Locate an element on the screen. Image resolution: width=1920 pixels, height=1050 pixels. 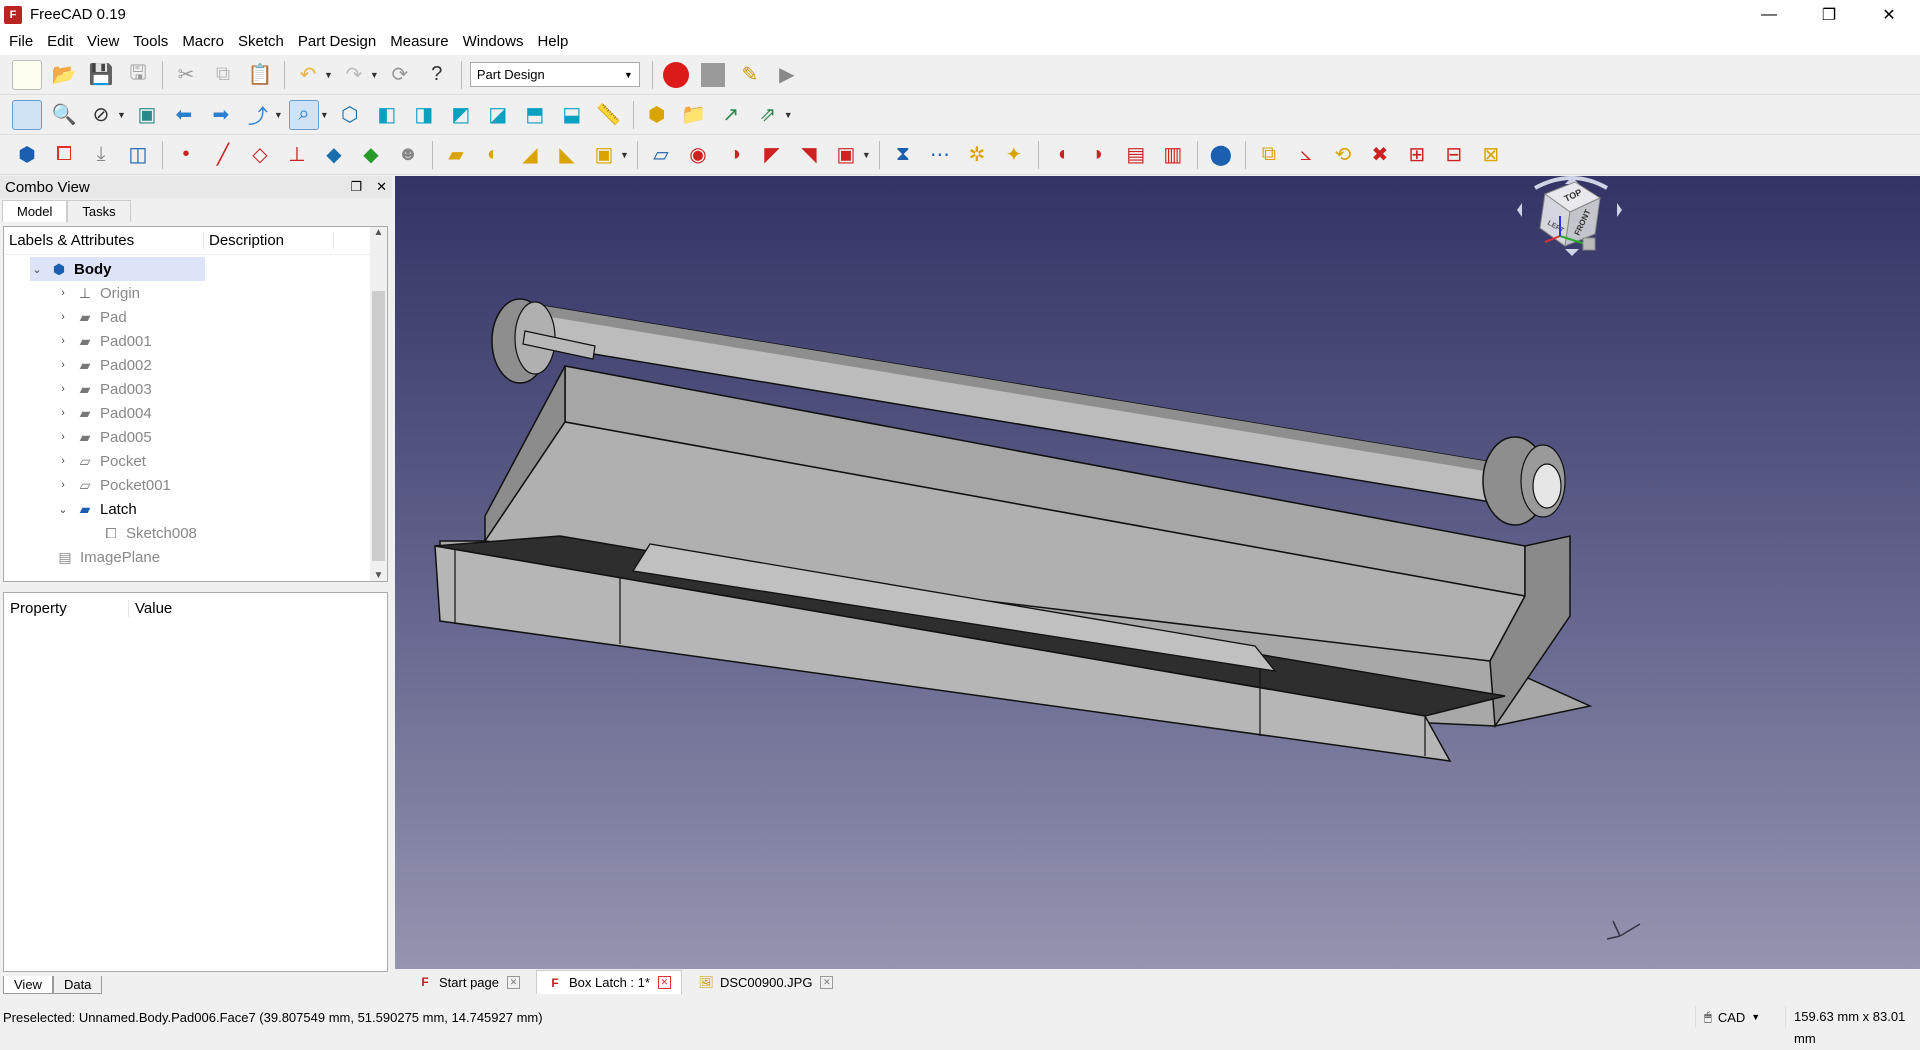
forward-arrow-icon: ➡ is located at coordinates (221, 115).